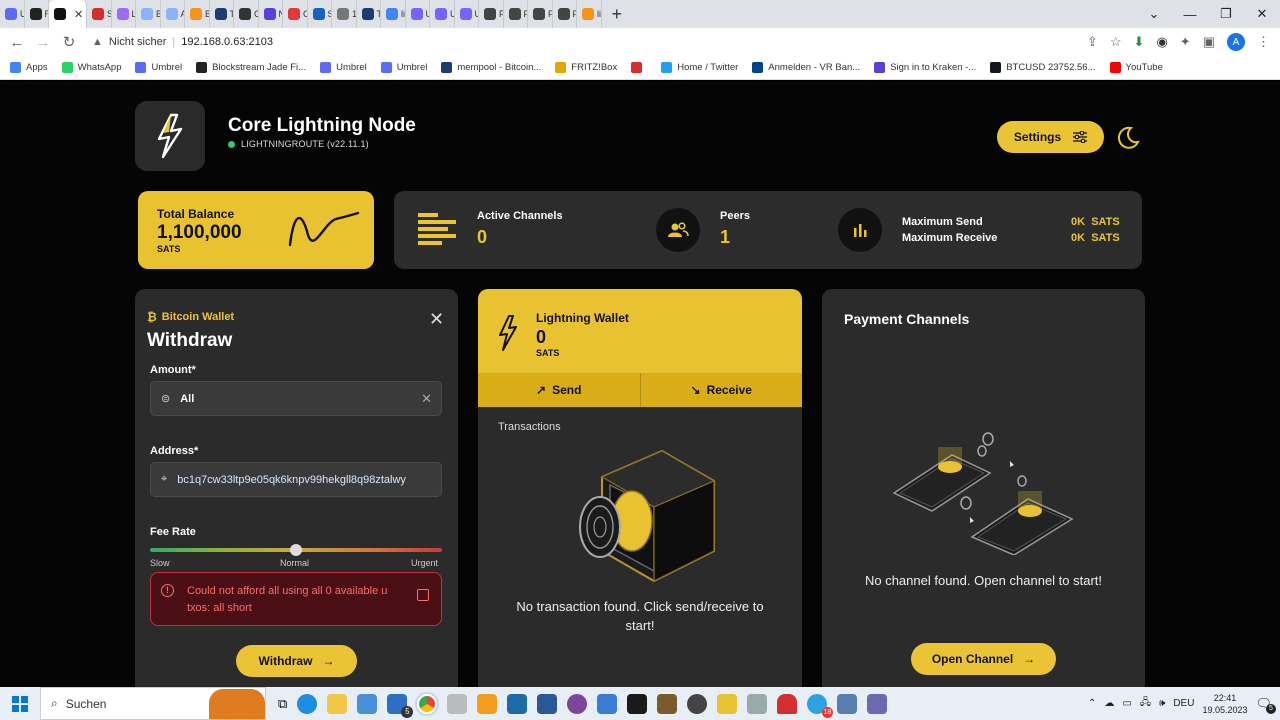 The image size is (1280, 720). What do you see at coordinates (1162, 703) in the screenshot?
I see `volume-icon: 🕪` at bounding box center [1162, 703].